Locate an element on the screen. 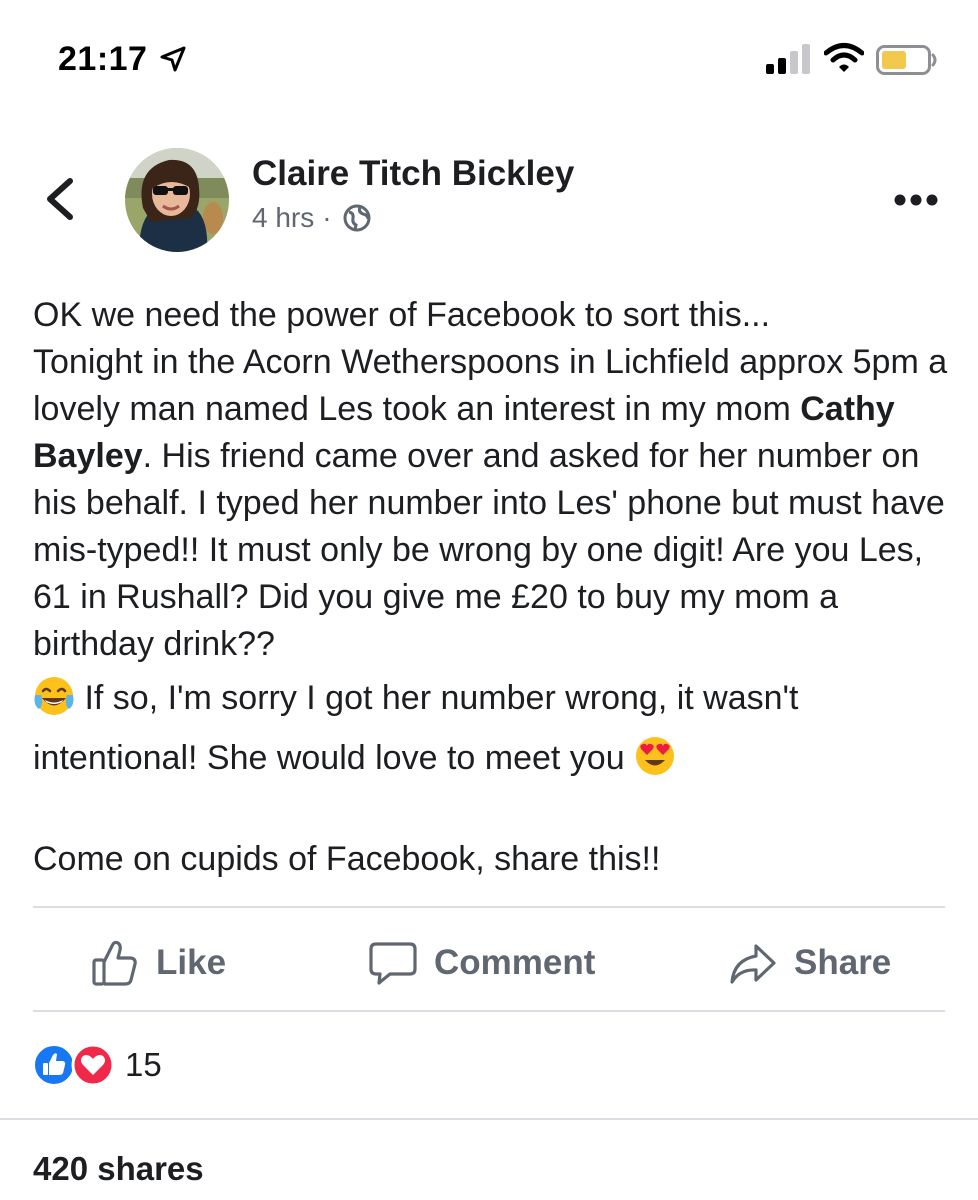 The image size is (978, 1200). author-avatar is located at coordinates (177, 200).